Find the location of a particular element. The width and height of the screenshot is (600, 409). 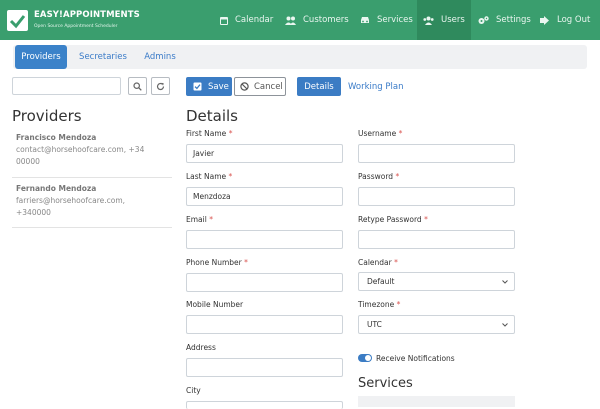

user-type-tabs: Providers Secretaries Admins is located at coordinates (300, 57).